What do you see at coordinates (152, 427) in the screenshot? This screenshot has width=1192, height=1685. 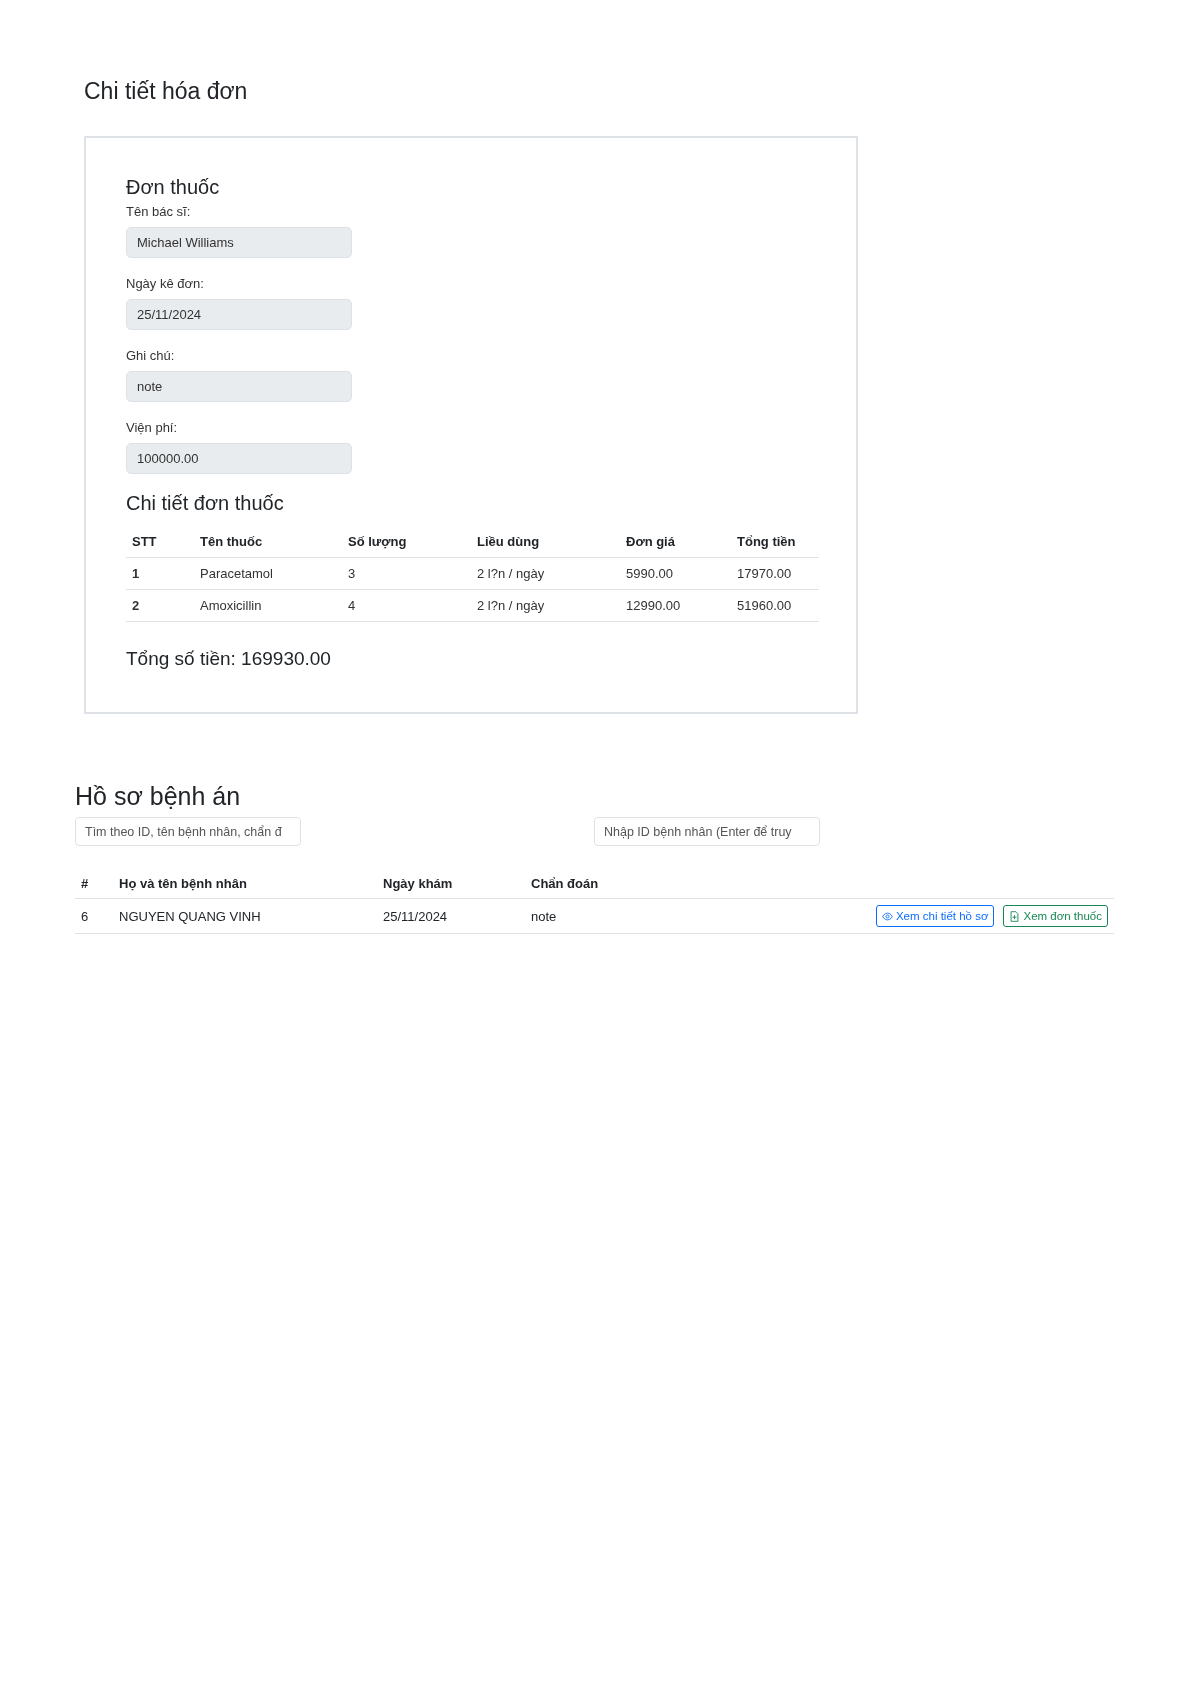 I see `field-label: Viện phí:` at bounding box center [152, 427].